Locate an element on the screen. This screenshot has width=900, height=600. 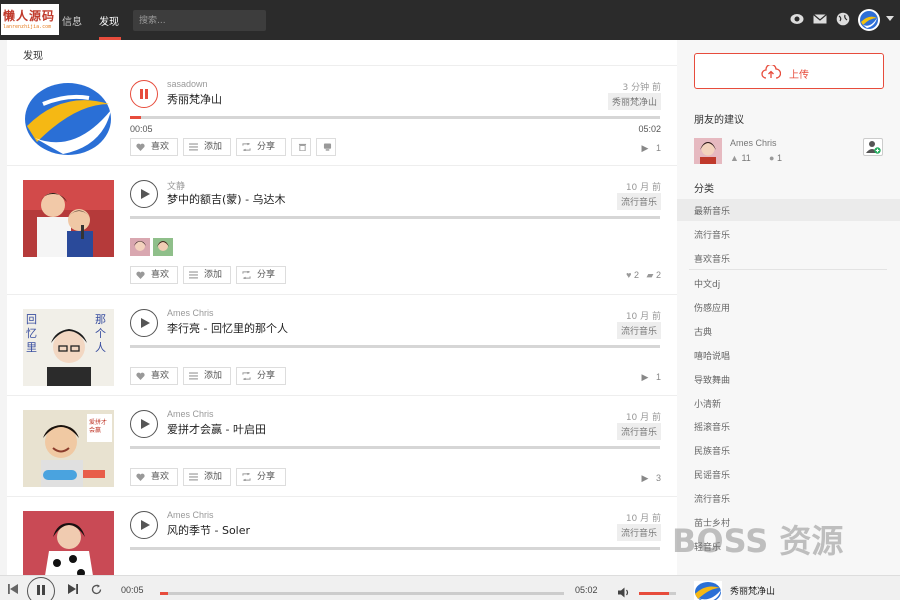
nav-discover: 发现 is located at coordinates (109, 20).